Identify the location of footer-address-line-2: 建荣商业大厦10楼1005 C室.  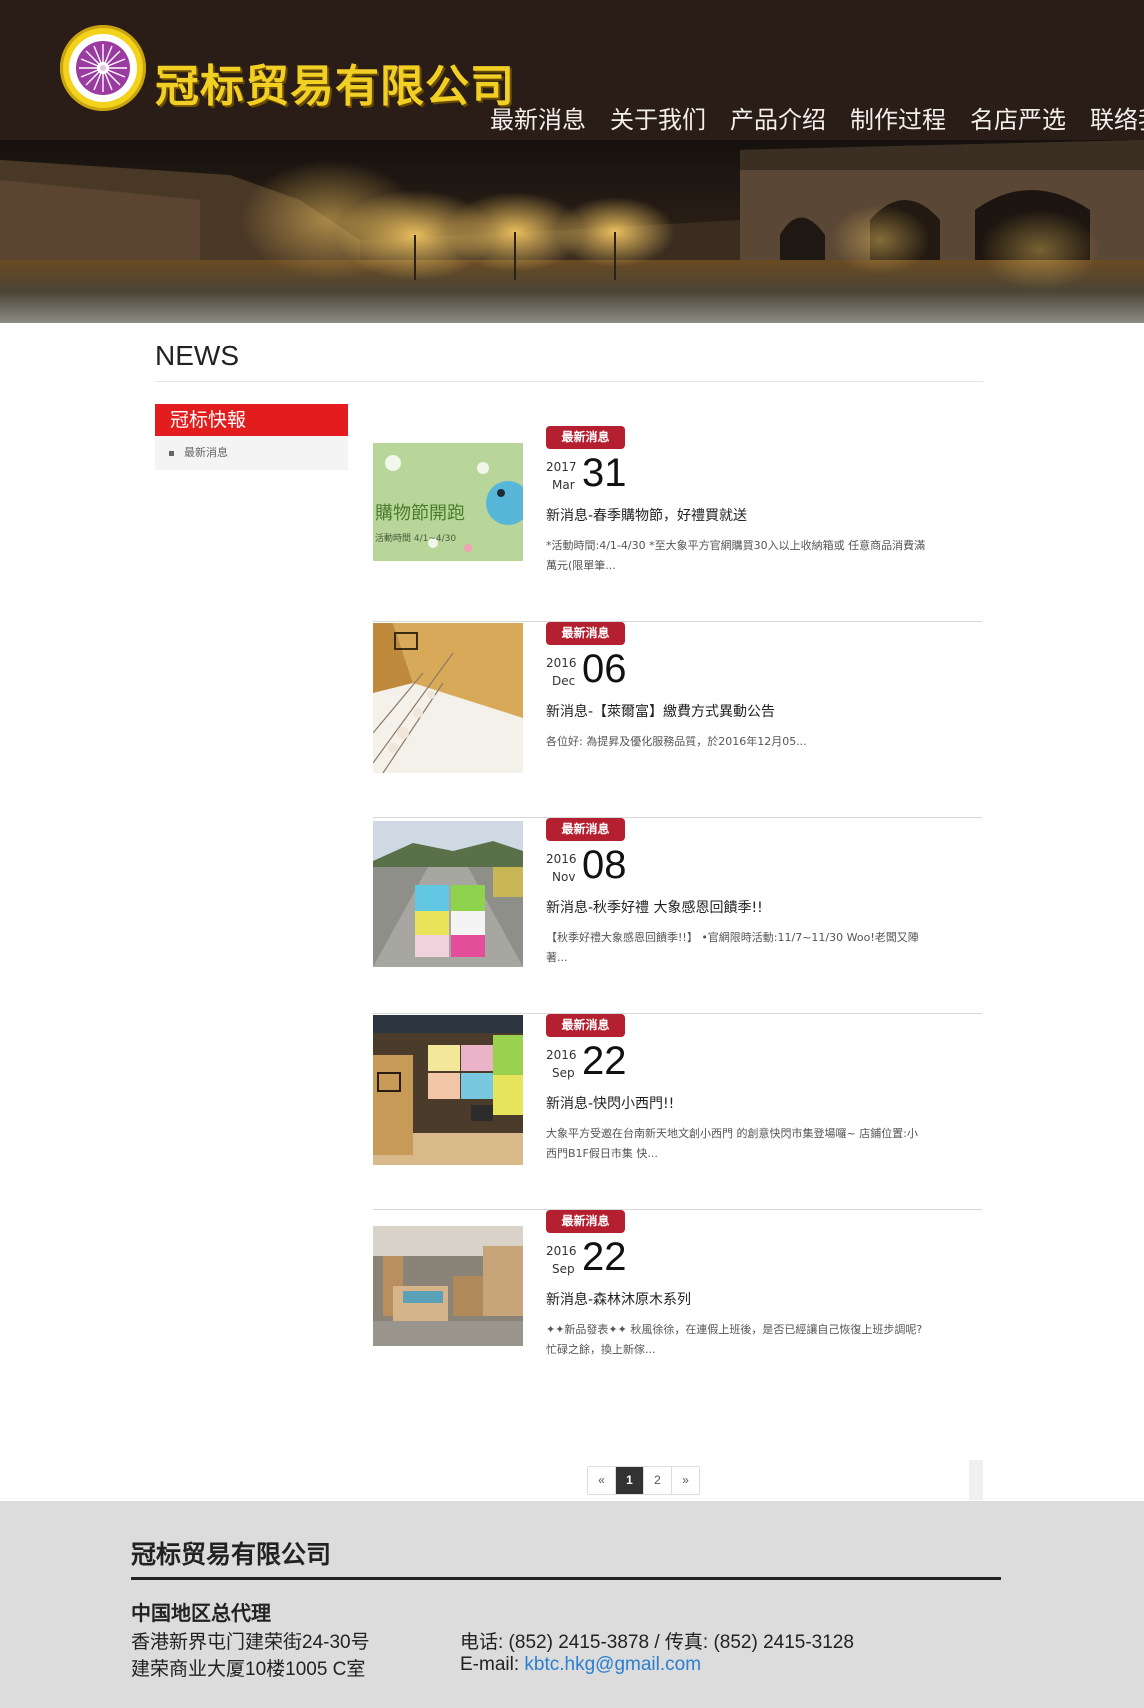
(248, 1669).